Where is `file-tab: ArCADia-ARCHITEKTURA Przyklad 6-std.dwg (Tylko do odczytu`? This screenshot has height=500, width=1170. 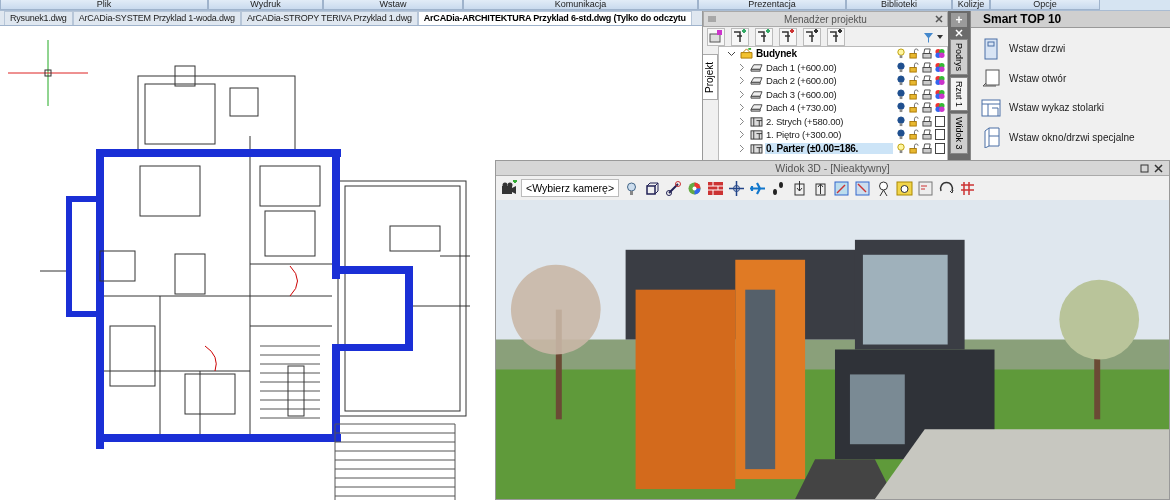
file-tab: ArCADia-ARCHITEKTURA Przyklad 6-std.dwg (Tylko do odczytu is located at coordinates (554, 18).